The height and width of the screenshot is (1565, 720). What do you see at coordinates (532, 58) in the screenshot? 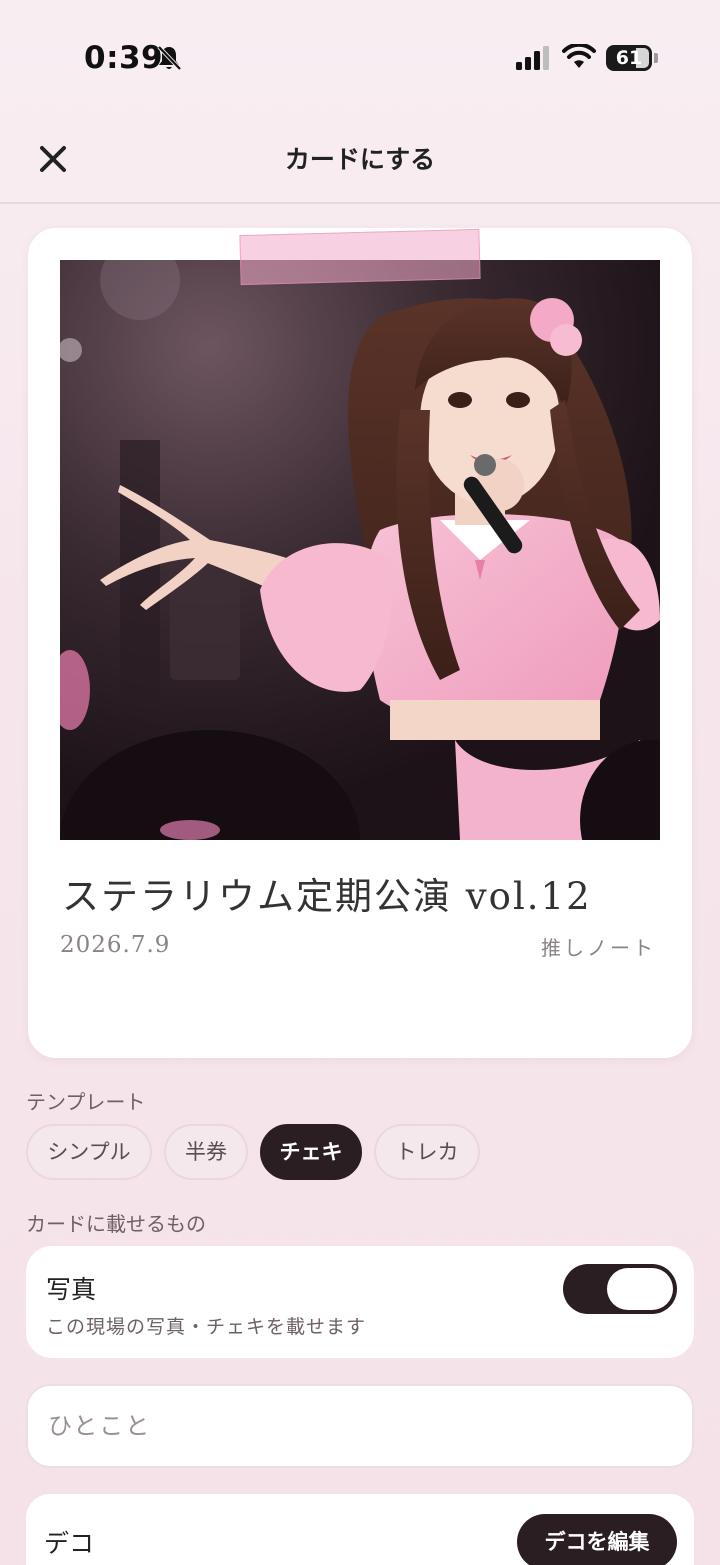
I see `cellular-signal-icon` at bounding box center [532, 58].